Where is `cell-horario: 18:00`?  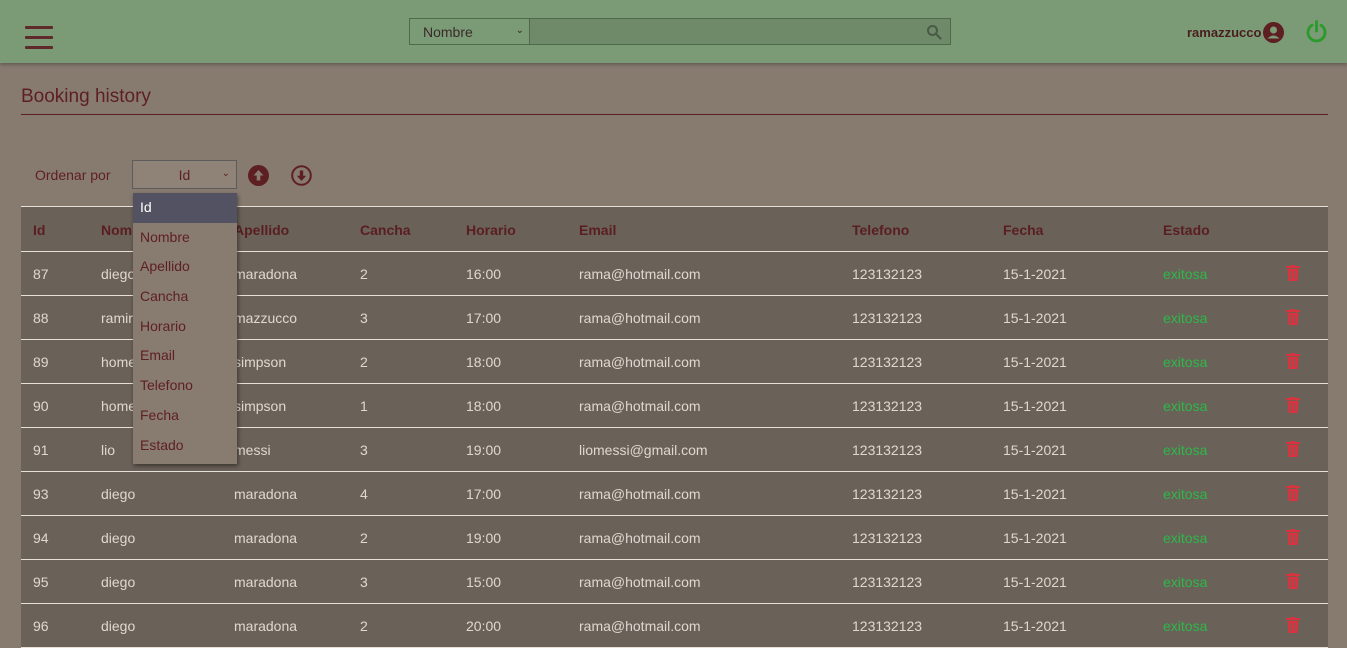
cell-horario: 18:00 is located at coordinates (484, 406).